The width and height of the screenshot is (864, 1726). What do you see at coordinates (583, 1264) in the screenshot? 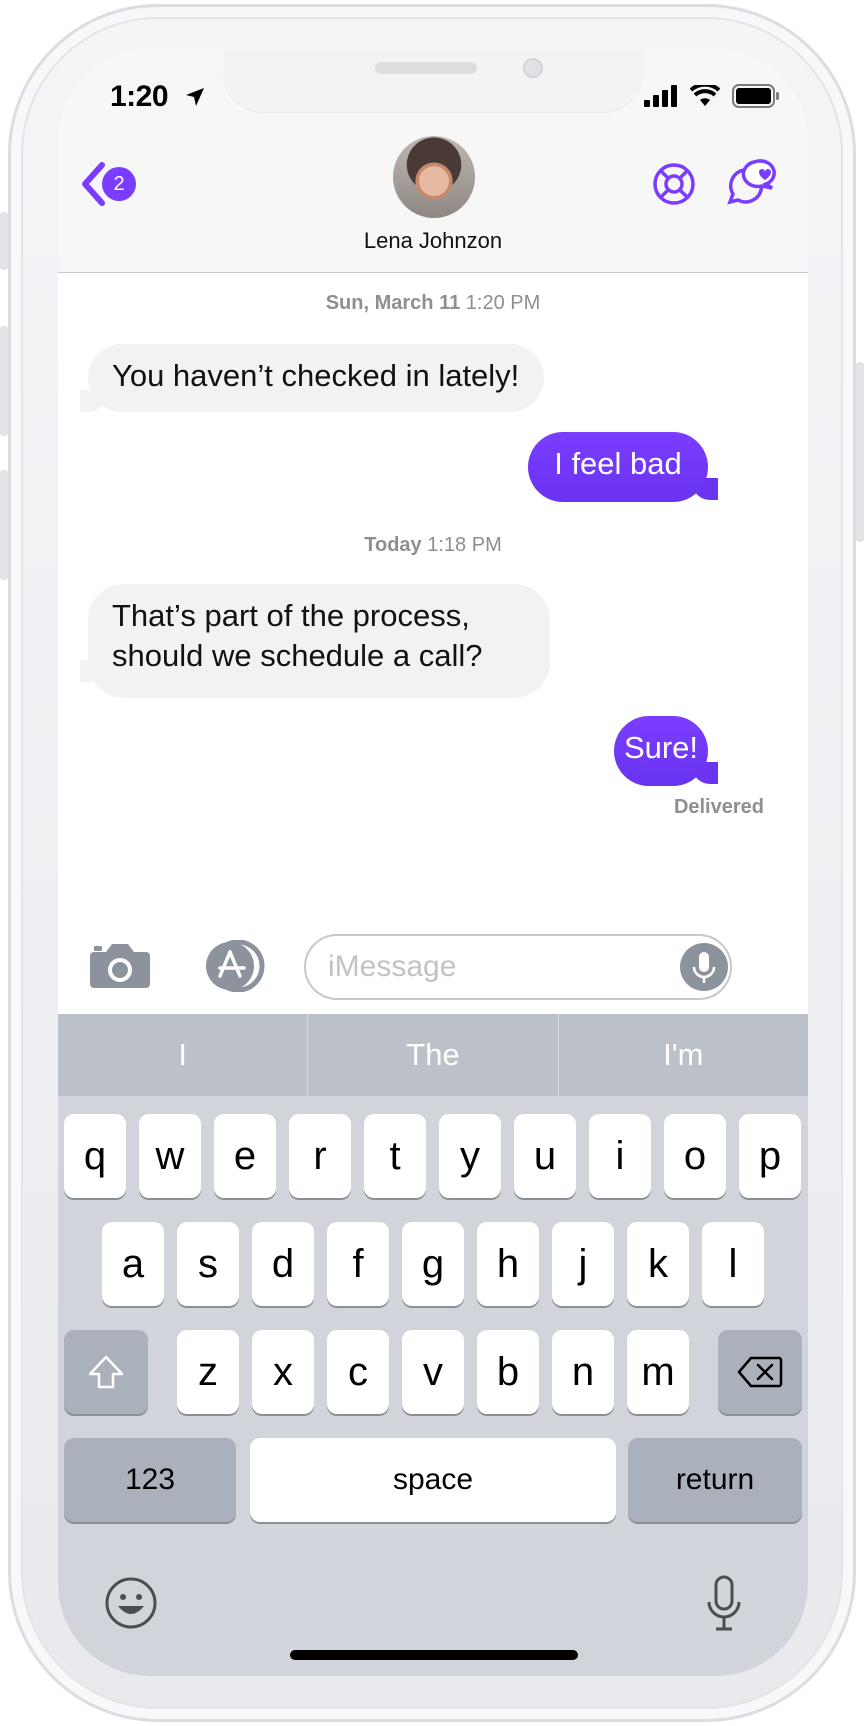
I see `key: j` at bounding box center [583, 1264].